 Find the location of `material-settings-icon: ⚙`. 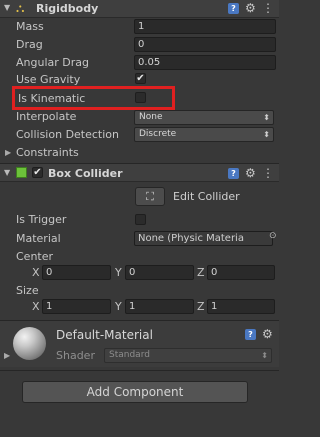

material-settings-icon: ⚙ is located at coordinates (267, 334).